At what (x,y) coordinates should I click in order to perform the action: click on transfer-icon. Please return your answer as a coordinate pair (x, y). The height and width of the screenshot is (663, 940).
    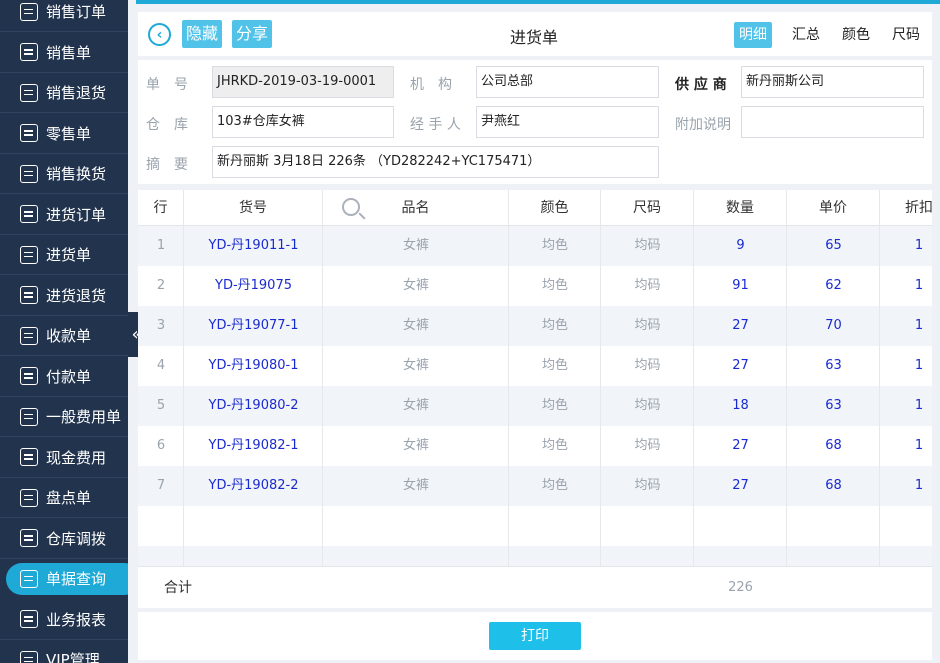
    Looking at the image, I should click on (29, 538).